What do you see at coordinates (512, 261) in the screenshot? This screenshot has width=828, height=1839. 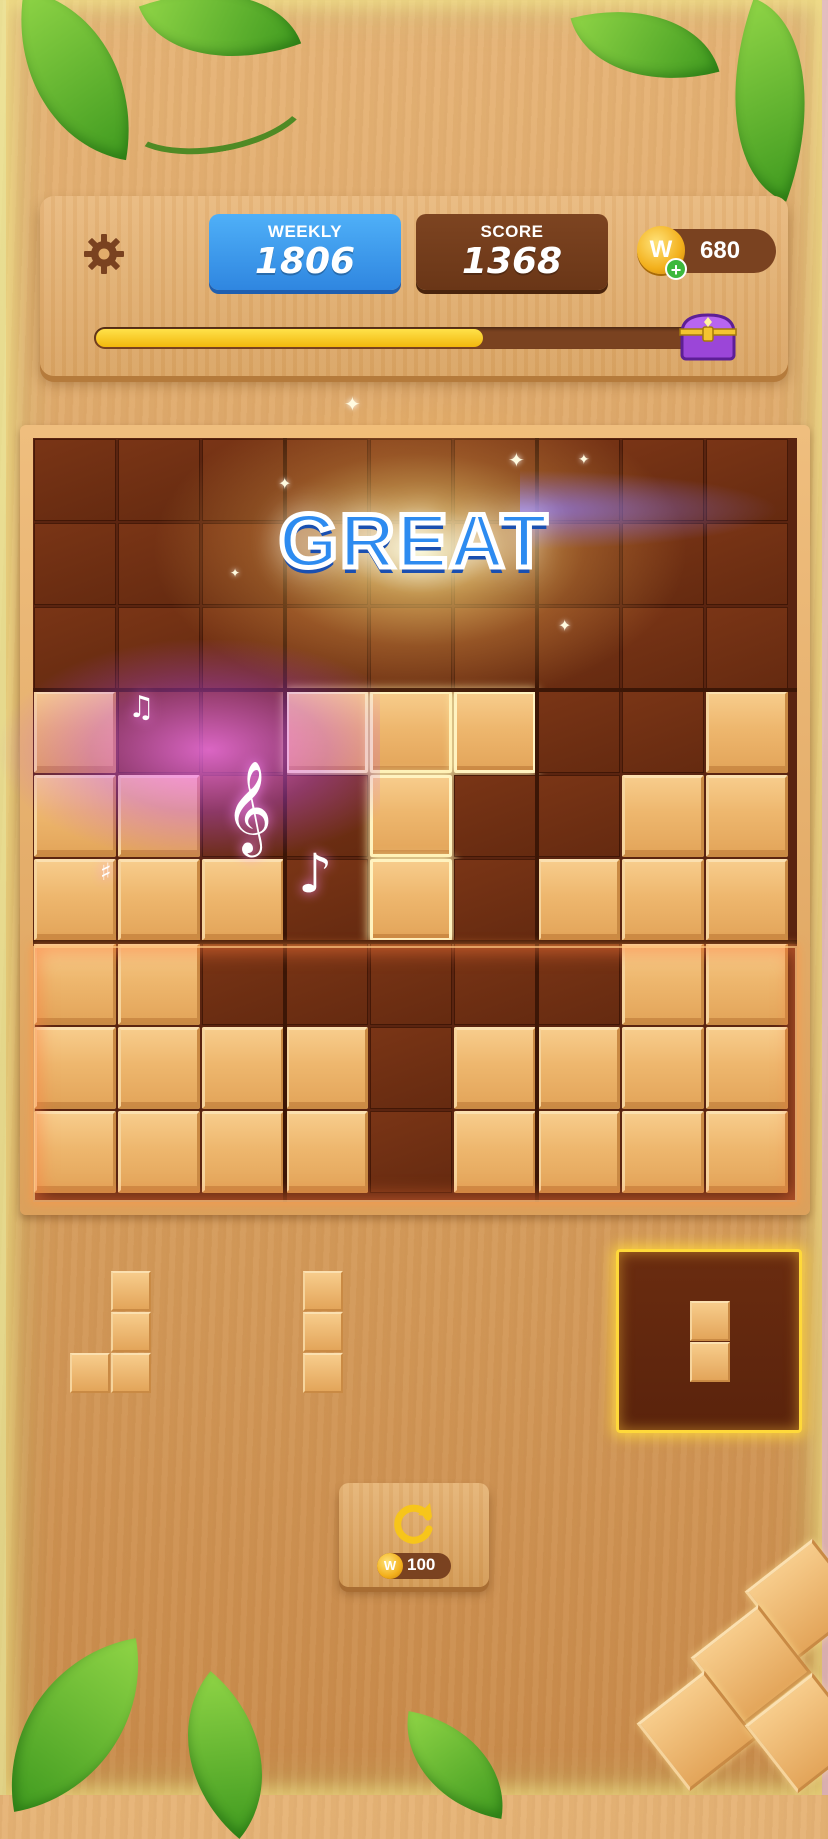 I see `score-value: 1368` at bounding box center [512, 261].